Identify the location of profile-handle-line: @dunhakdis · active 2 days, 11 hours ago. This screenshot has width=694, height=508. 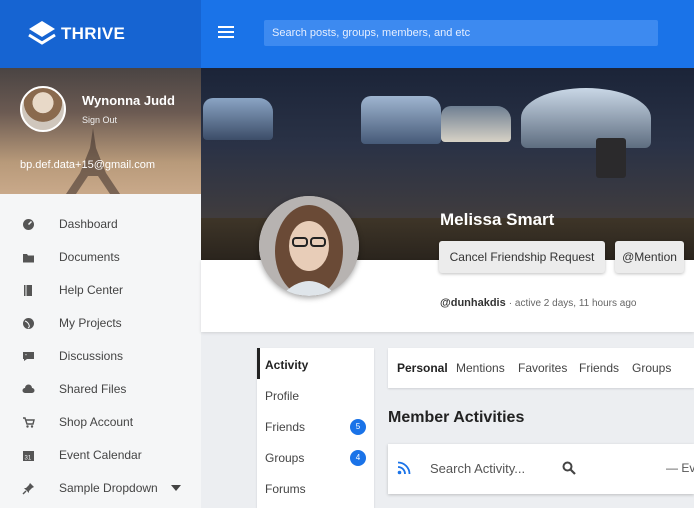
(538, 303).